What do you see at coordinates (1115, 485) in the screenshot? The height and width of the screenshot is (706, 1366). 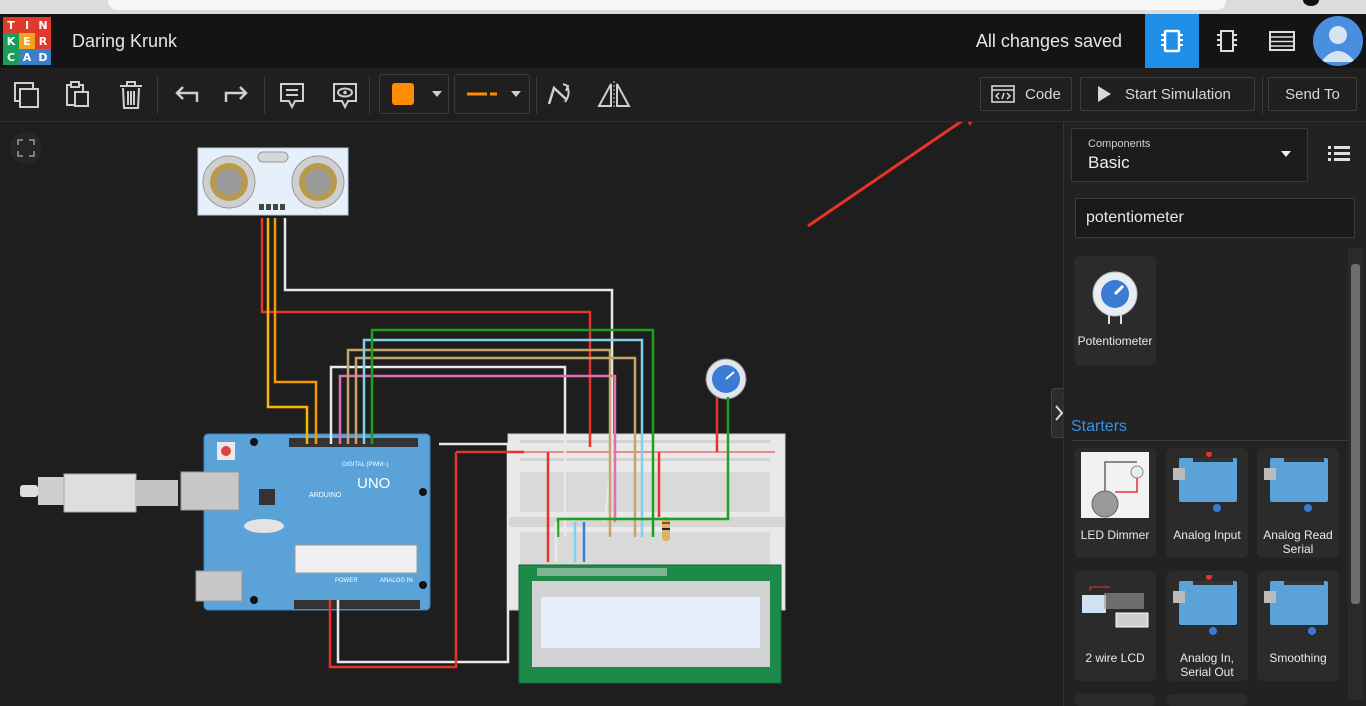 I see `led-dimmer-thumbnail-icon` at bounding box center [1115, 485].